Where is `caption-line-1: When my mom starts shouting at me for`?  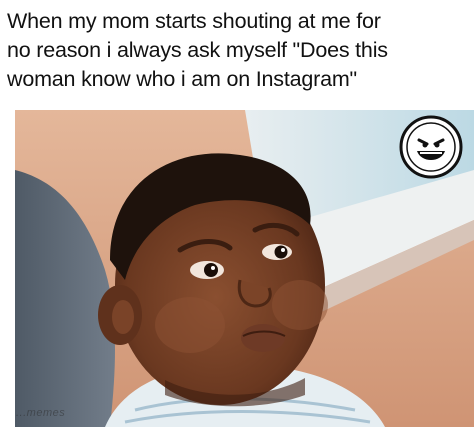 caption-line-1: When my mom starts shouting at me for is located at coordinates (194, 21).